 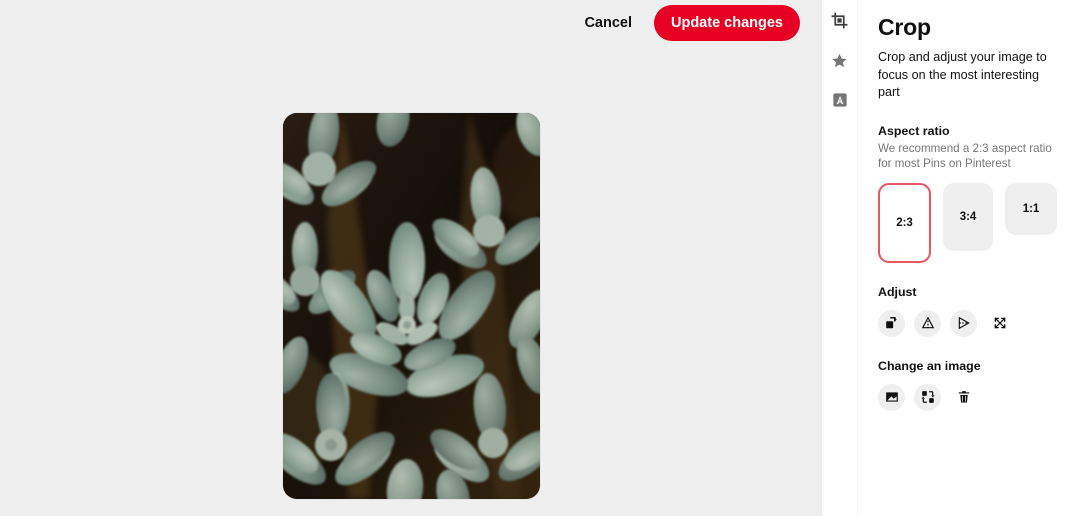 What do you see at coordinates (840, 258) in the screenshot?
I see `editor-tool-rail` at bounding box center [840, 258].